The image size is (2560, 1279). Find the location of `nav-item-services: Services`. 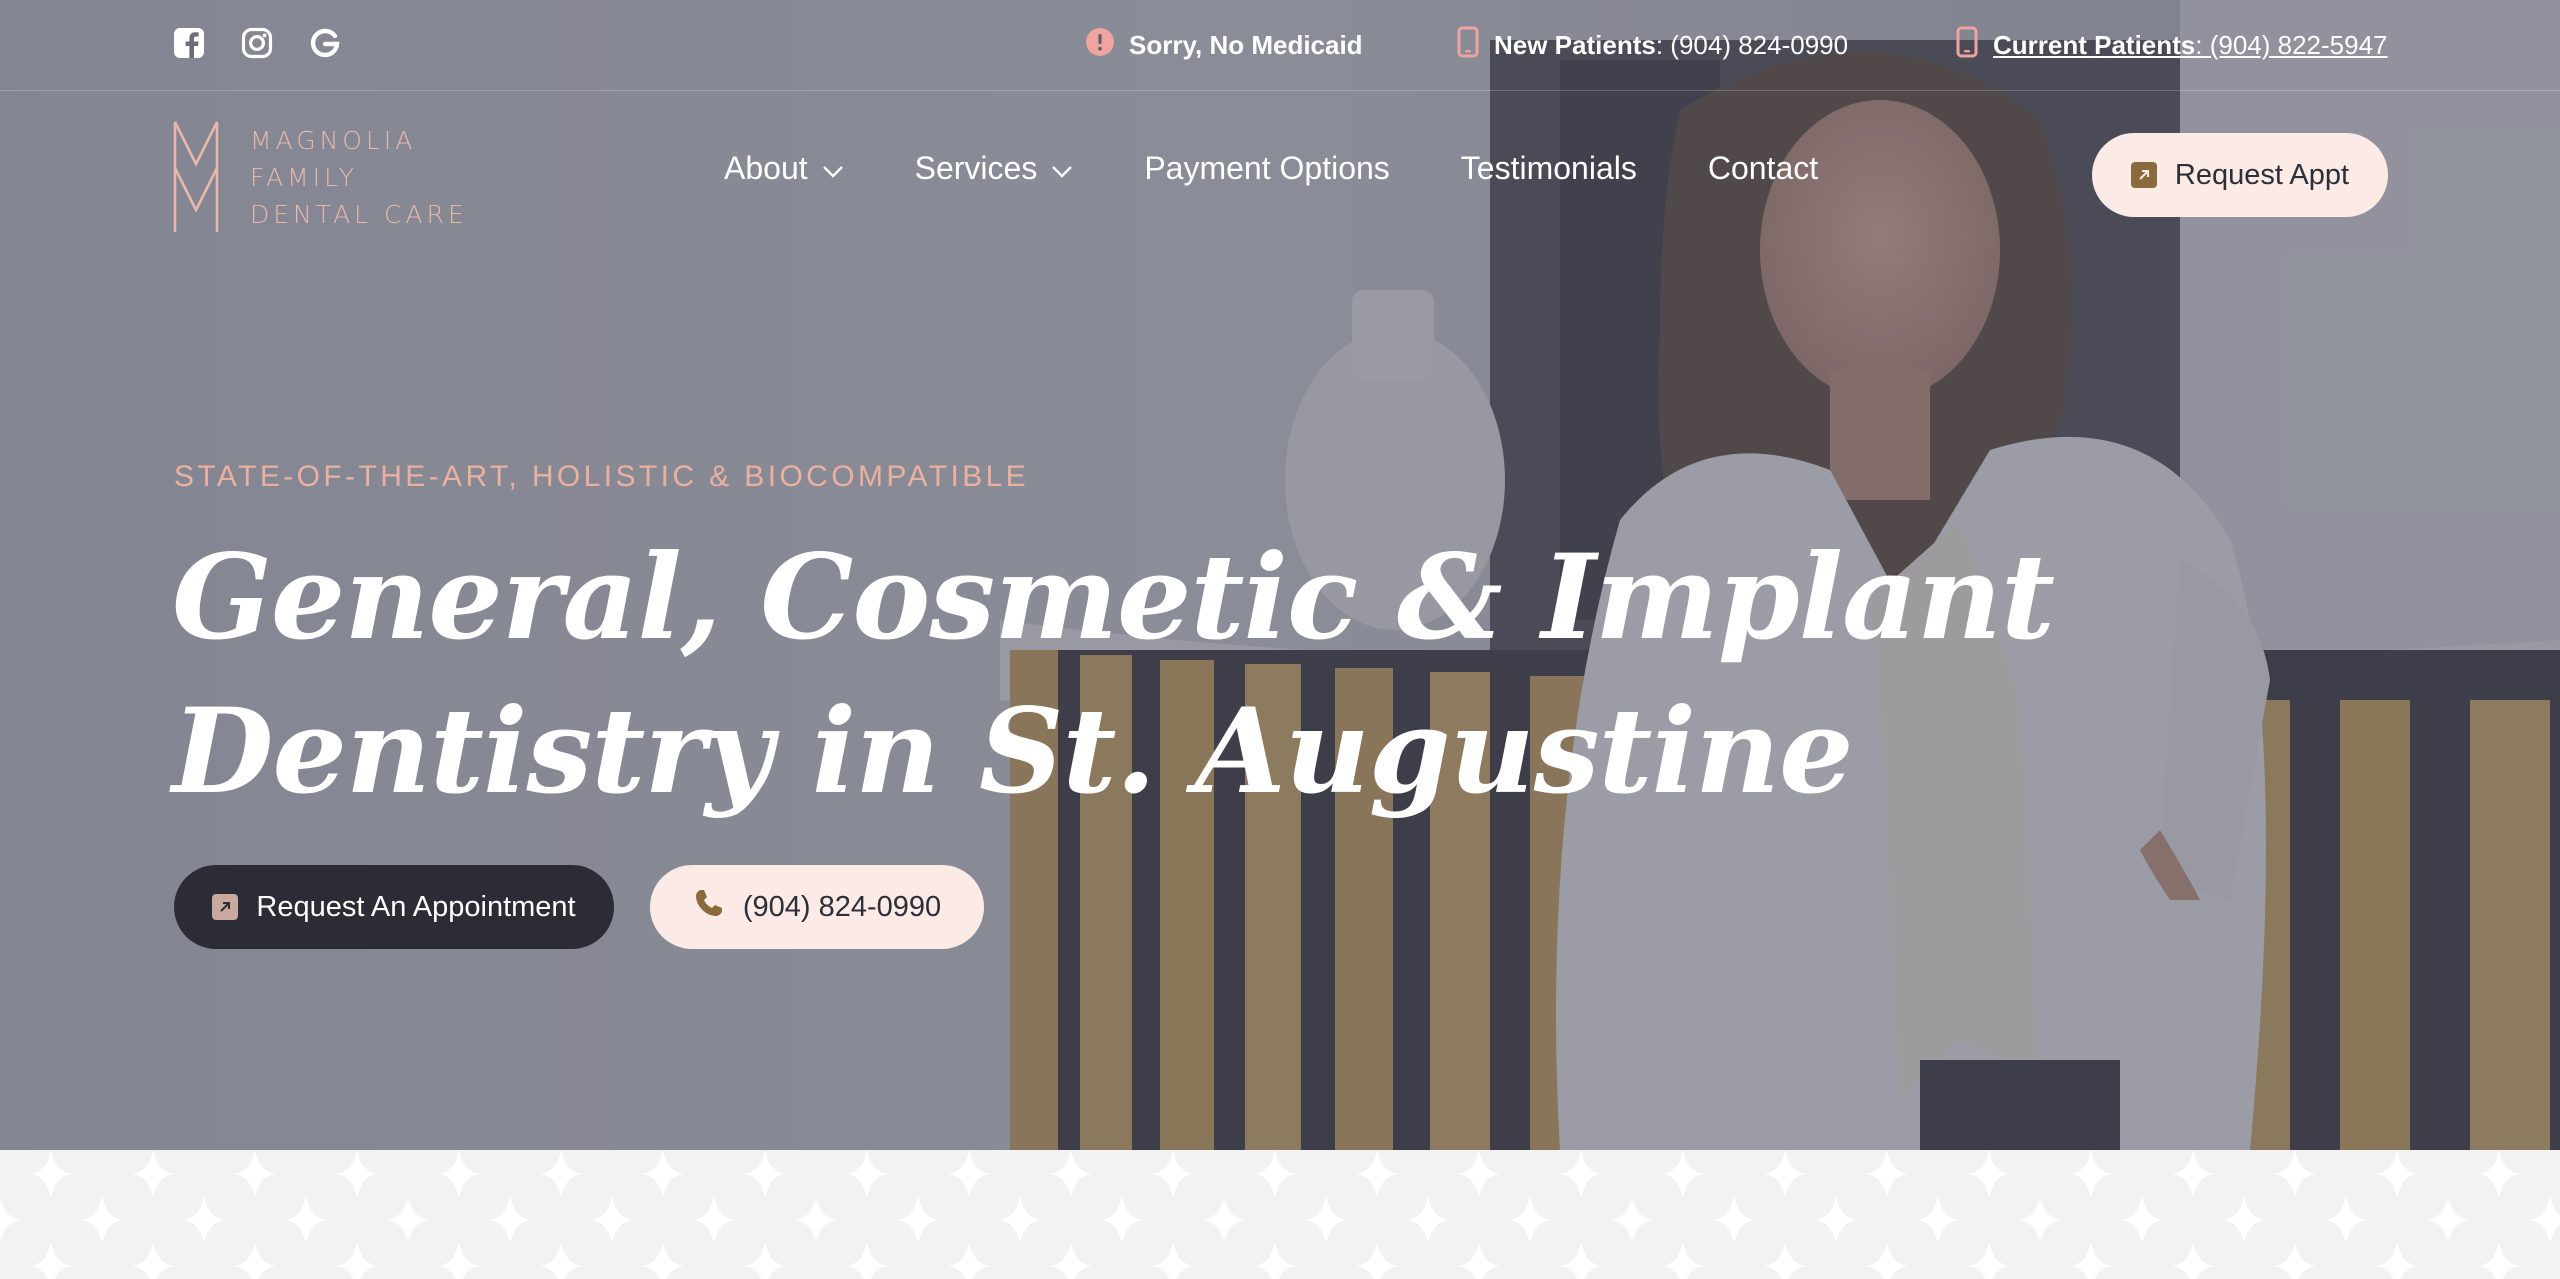

nav-item-services: Services is located at coordinates (994, 168).